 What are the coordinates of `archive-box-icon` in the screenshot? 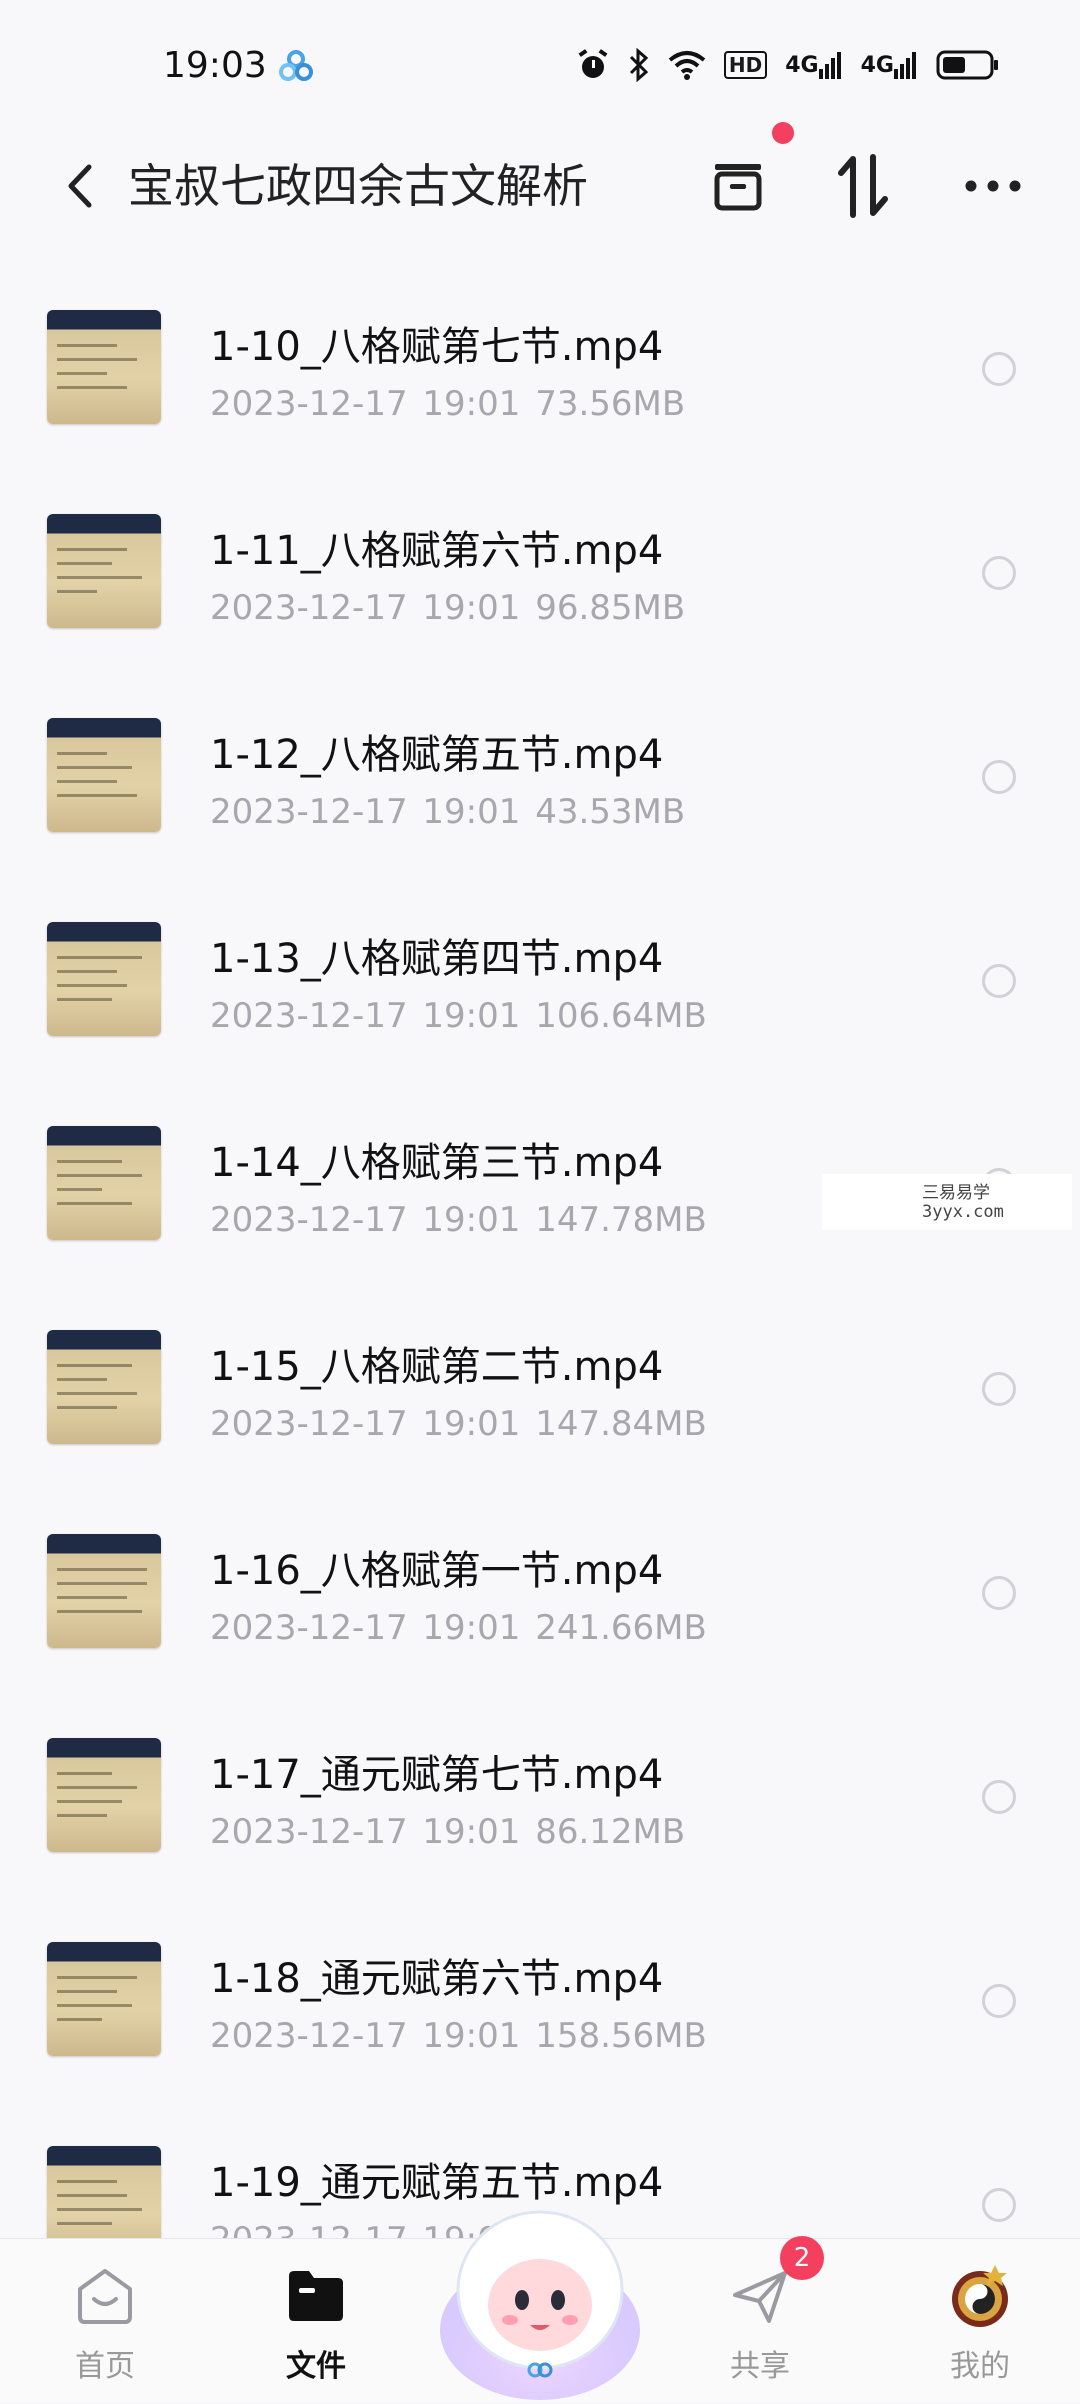 It's located at (738, 187).